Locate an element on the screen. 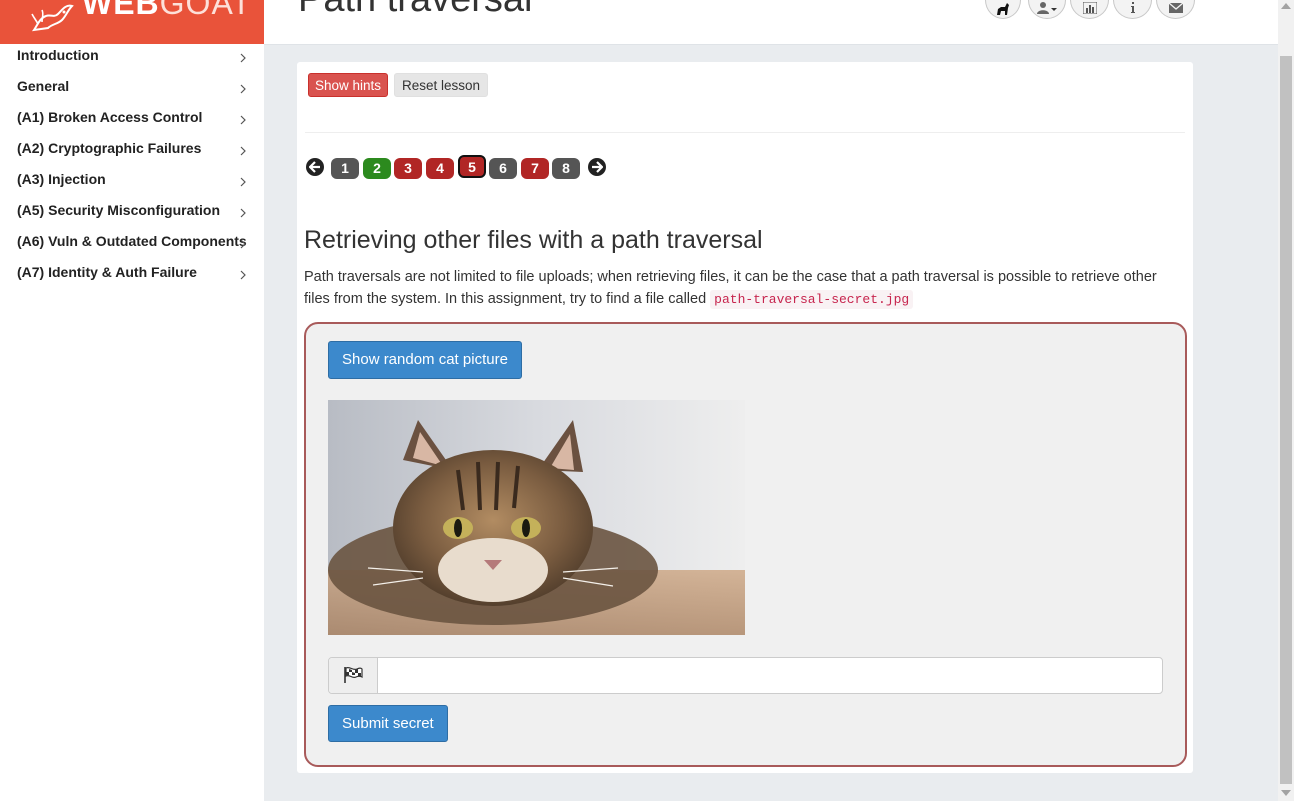 Image resolution: width=1294 pixels, height=801 pixels. sidebar-item-identity-auth-failure: (A7) Identity & Auth Failure is located at coordinates (132, 276).